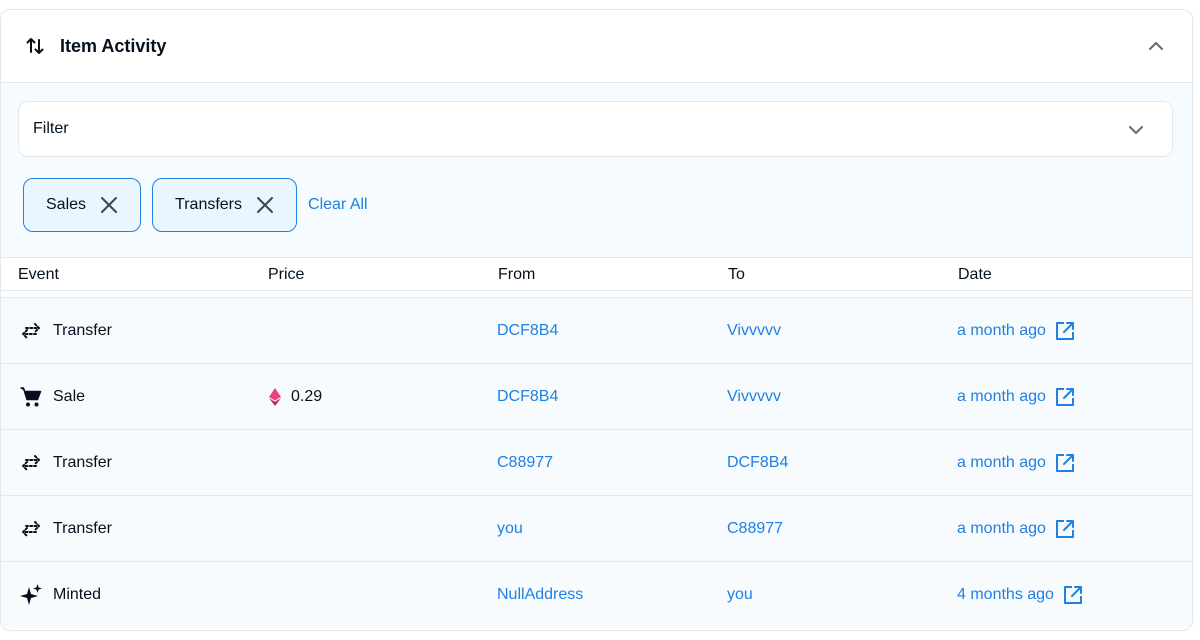 The width and height of the screenshot is (1200, 640). I want to click on to-link: you, so click(740, 595).